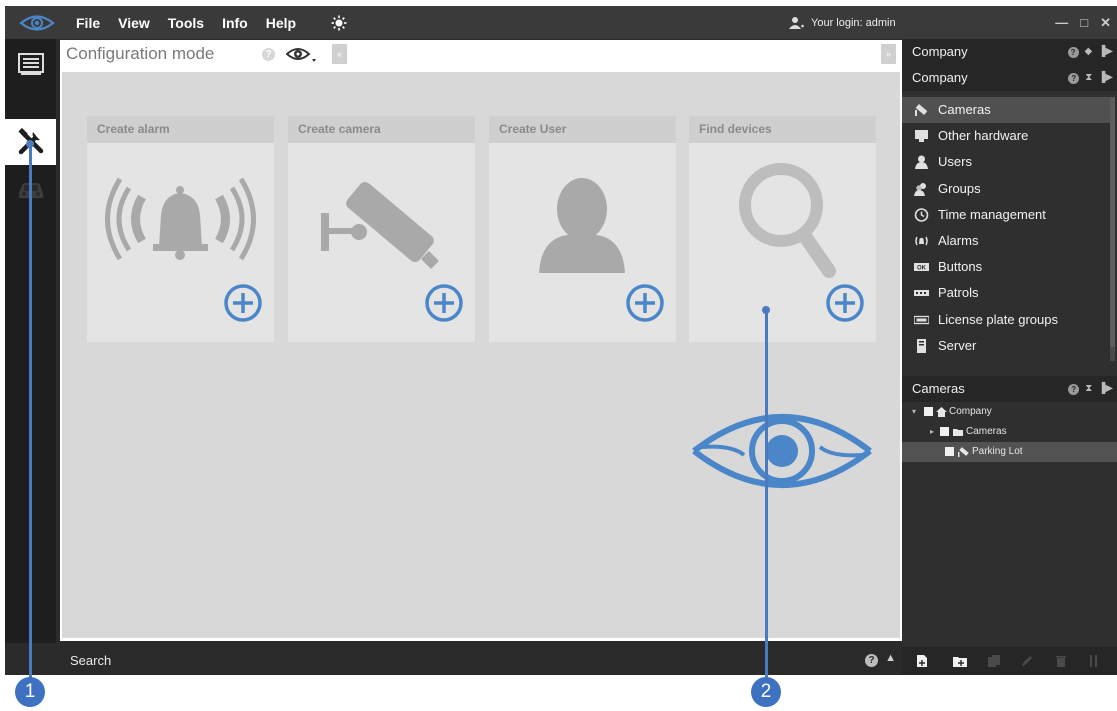  Describe the element at coordinates (180, 129) in the screenshot. I see `tile-title: Create alarm` at that location.